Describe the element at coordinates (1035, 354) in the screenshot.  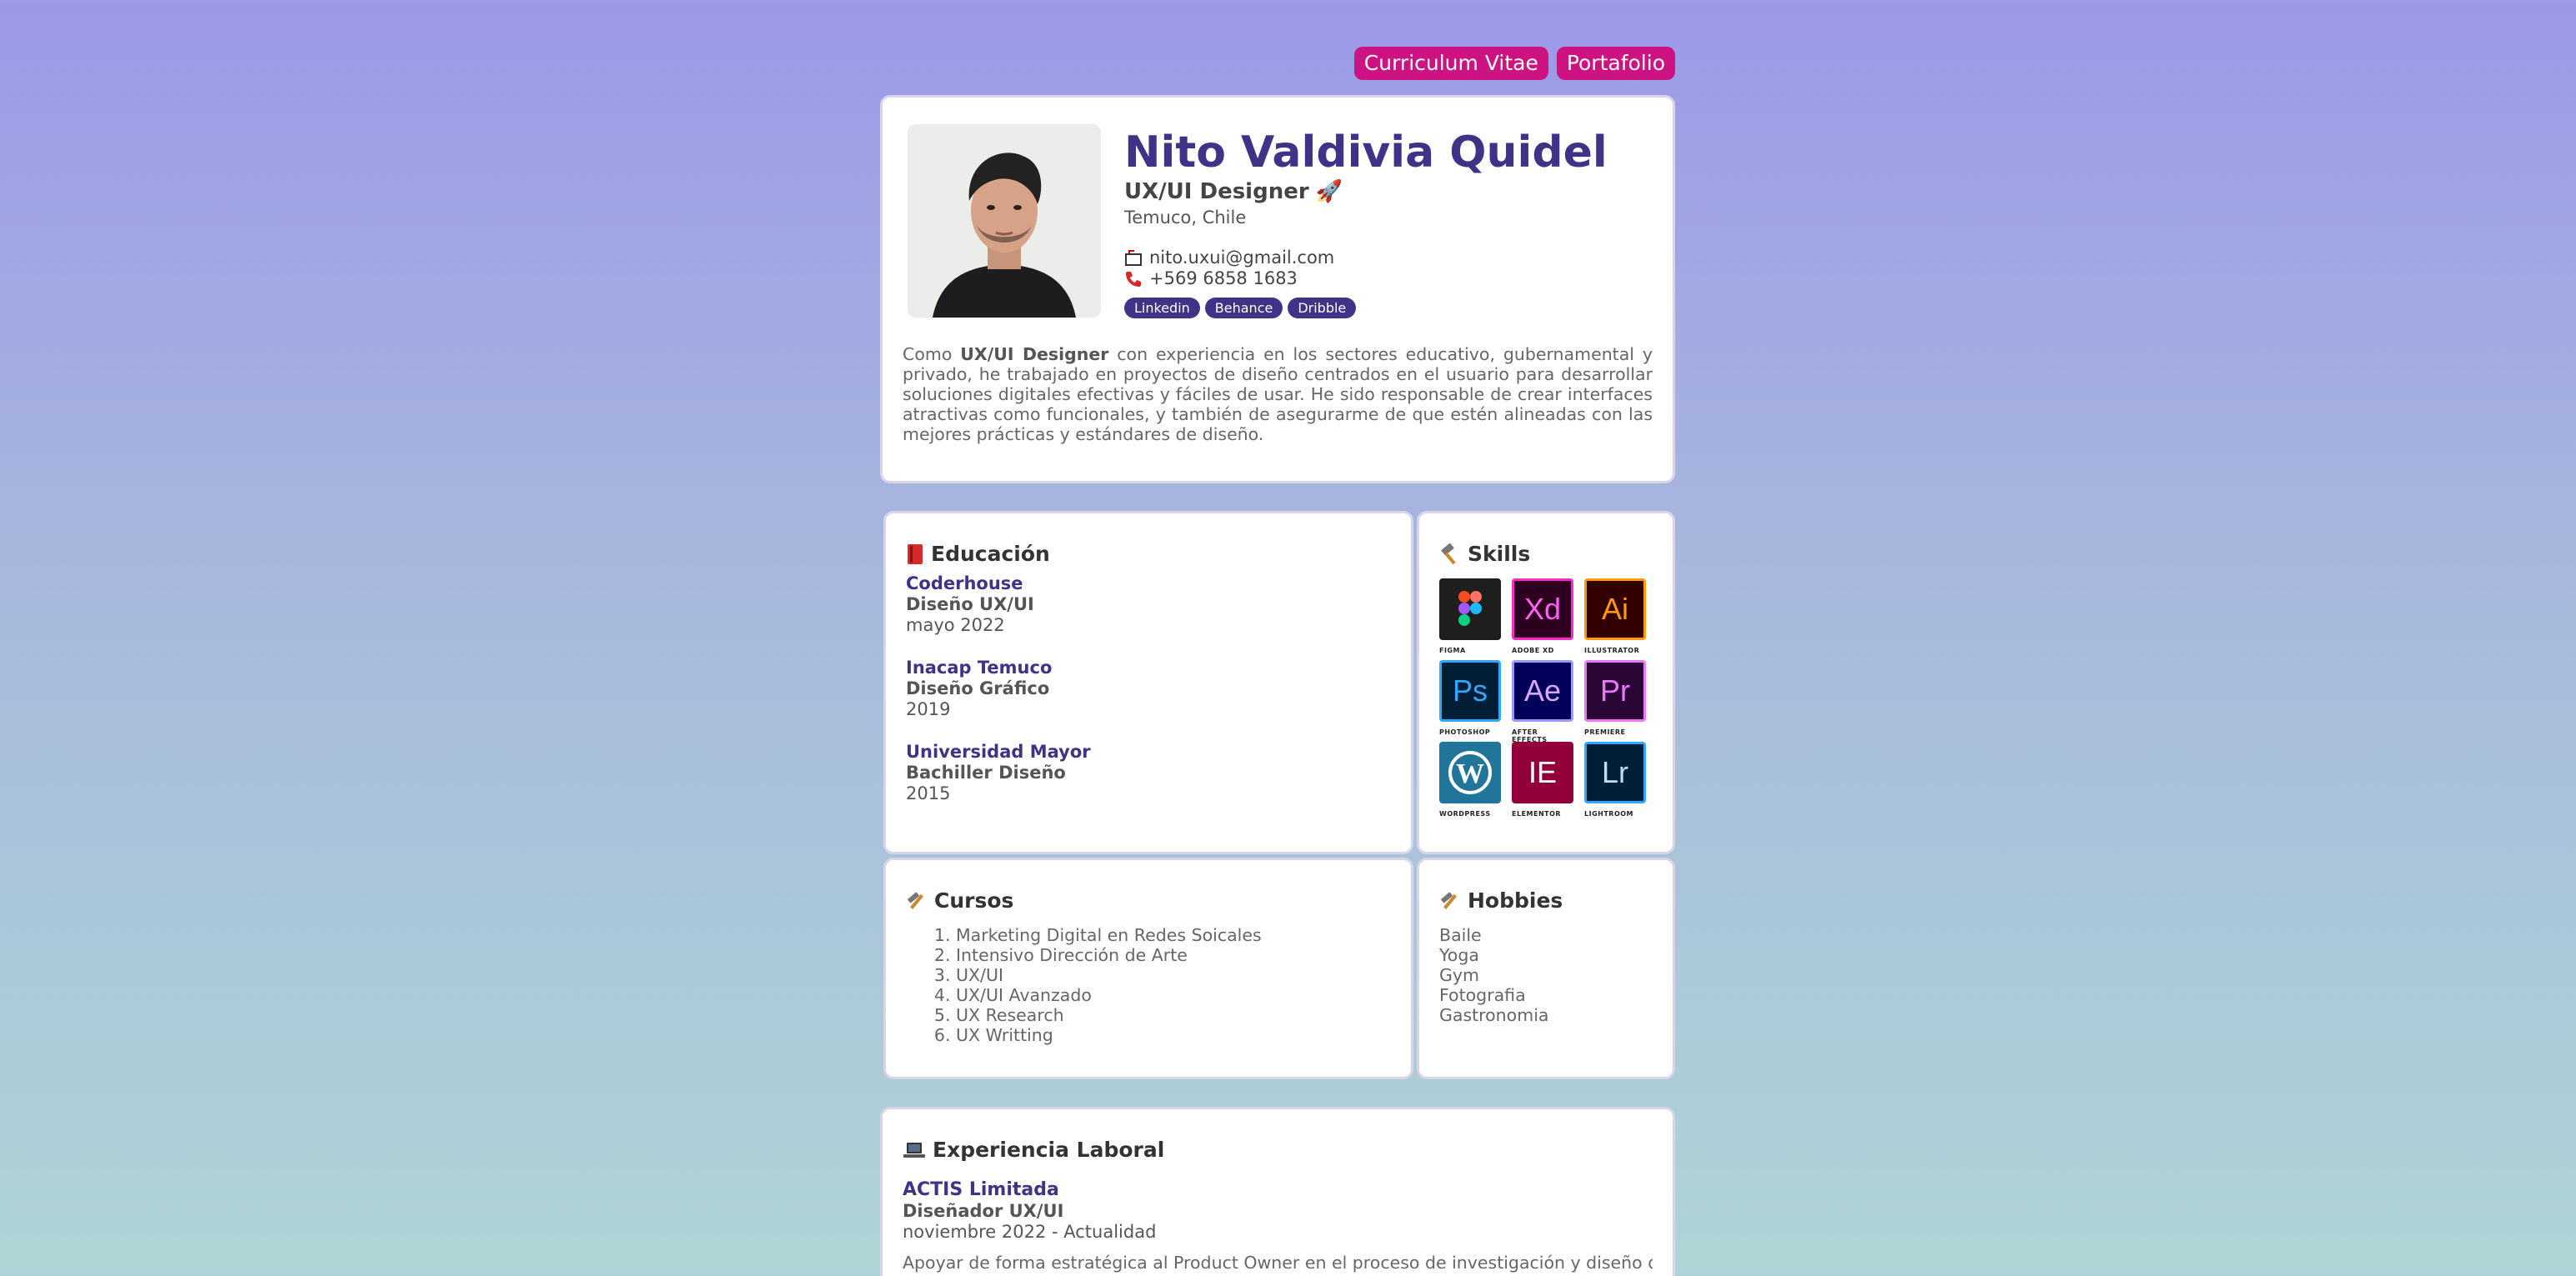
I see `about-bold: UX/UI Designer` at that location.